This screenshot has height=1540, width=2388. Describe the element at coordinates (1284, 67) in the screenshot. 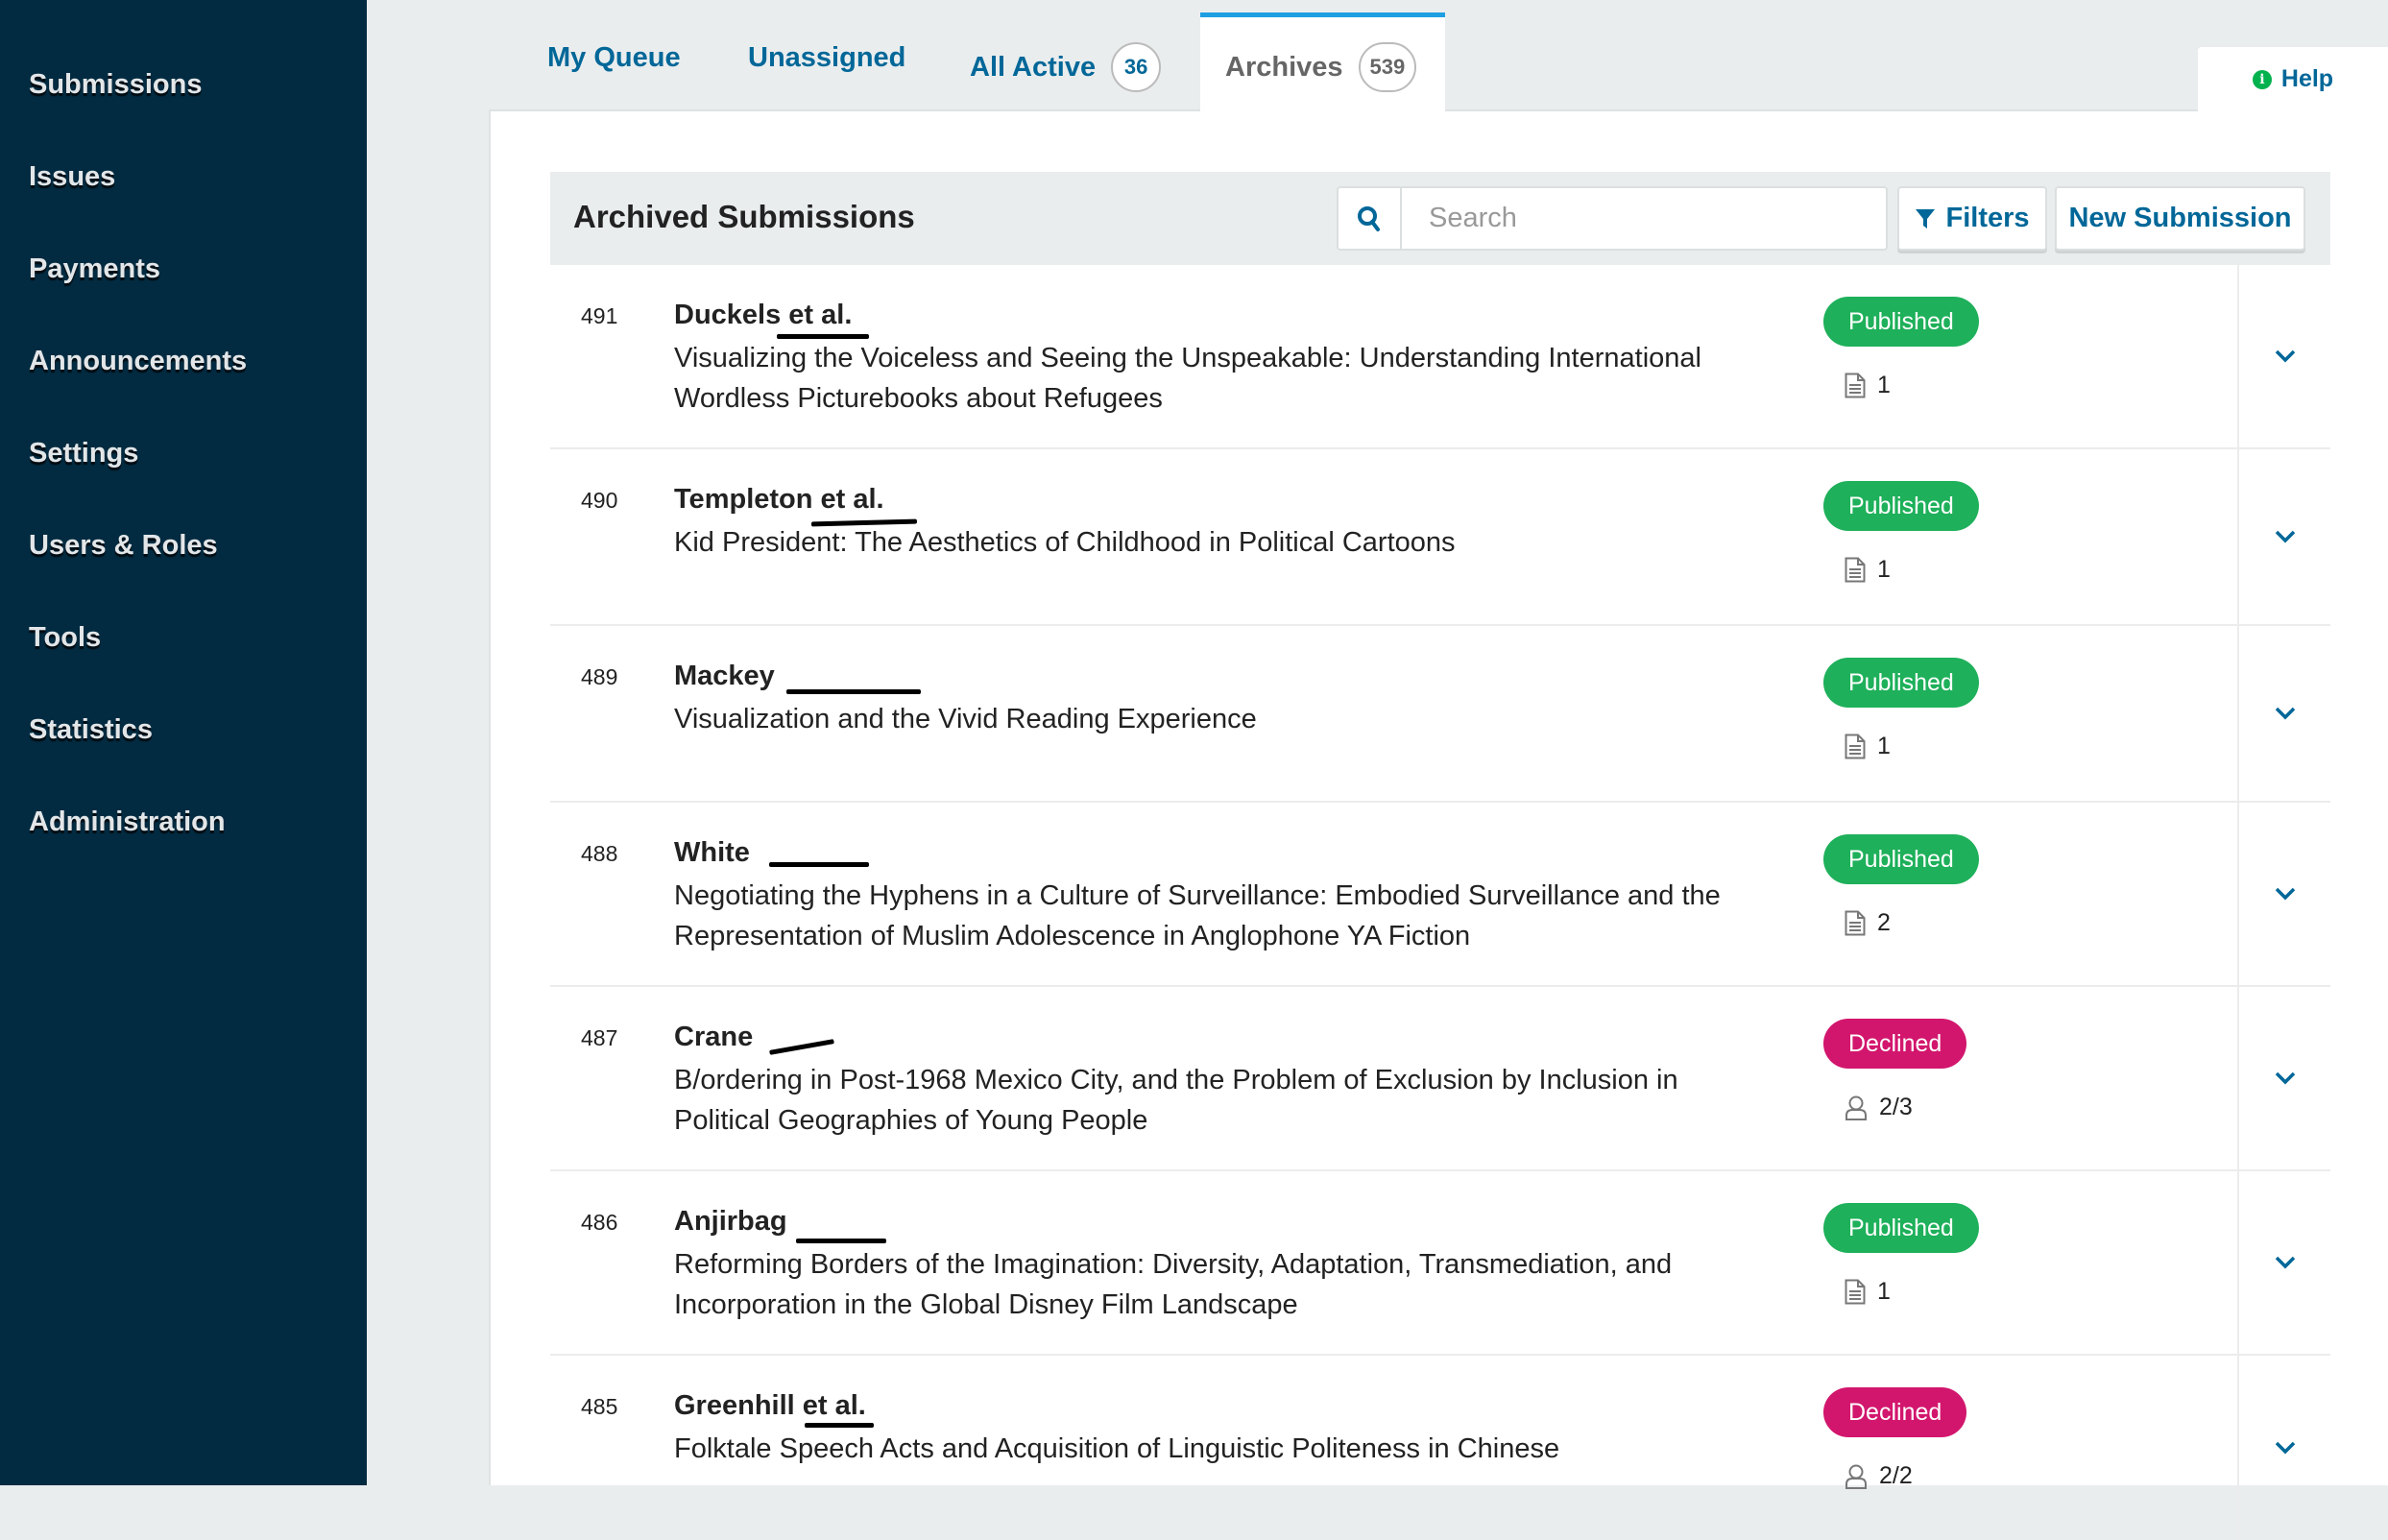

I see `tab-label: Archives` at that location.